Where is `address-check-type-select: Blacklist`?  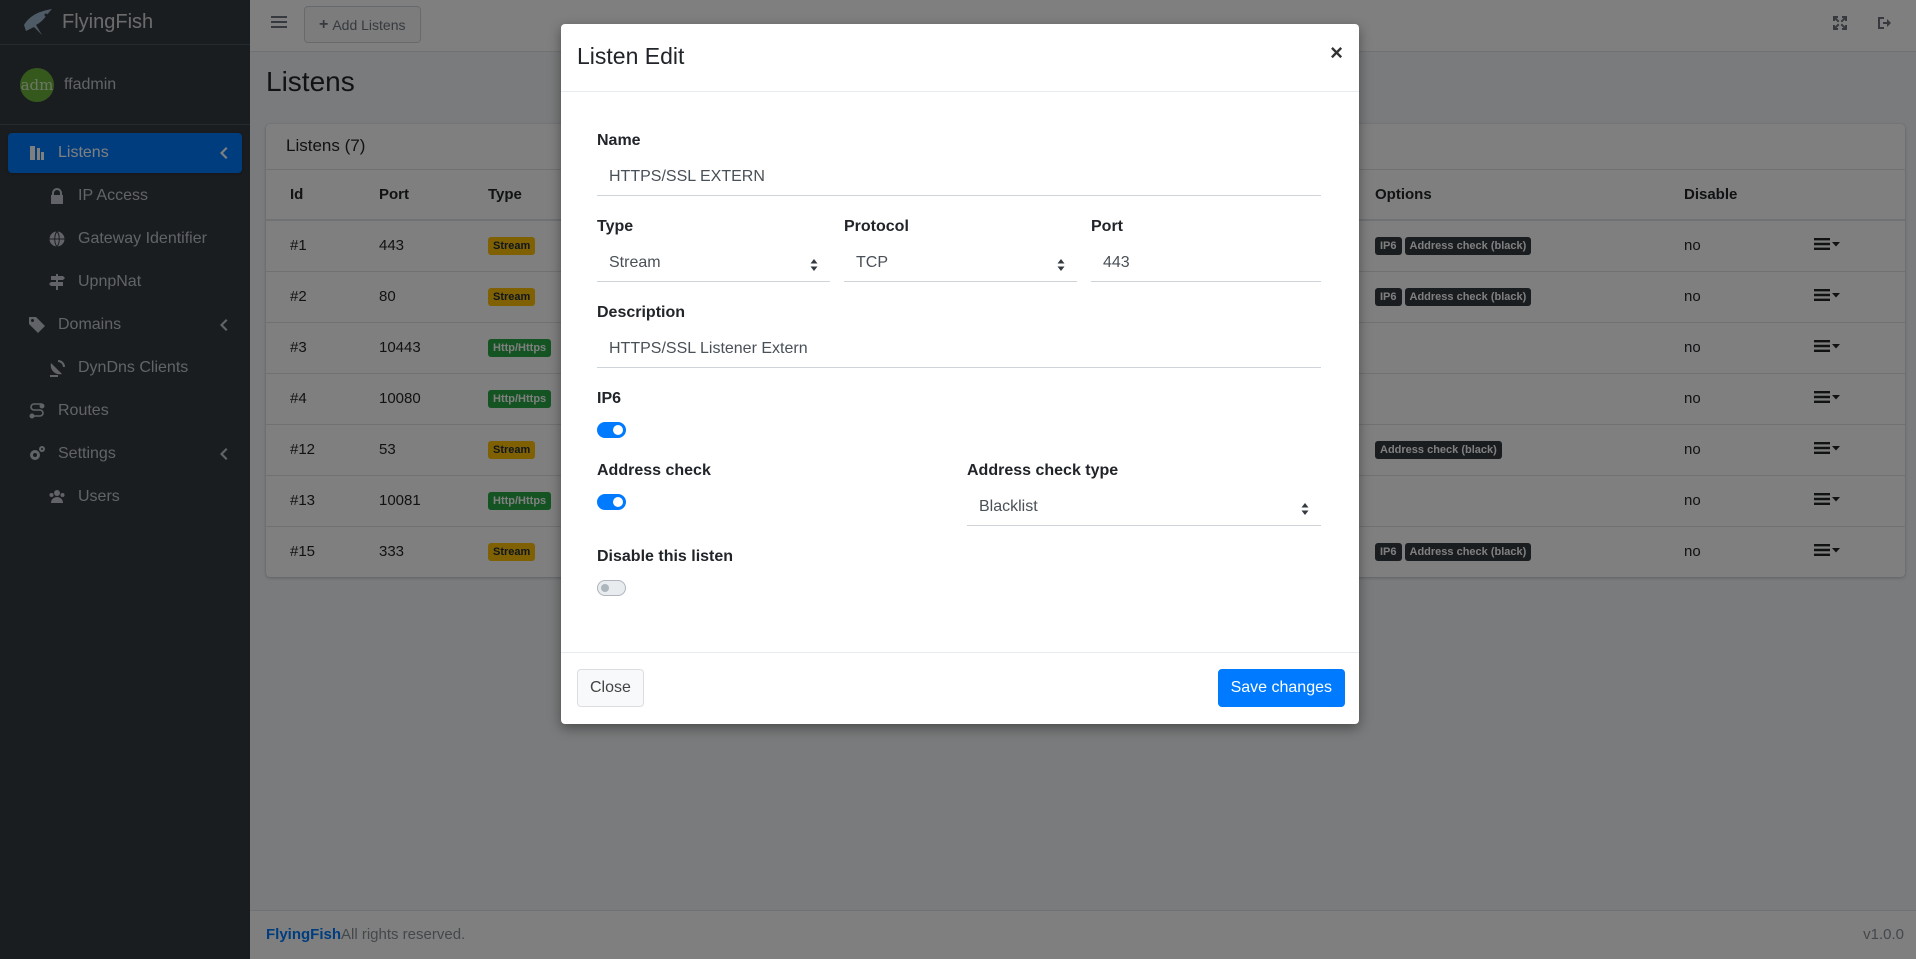 address-check-type-select: Blacklist is located at coordinates (1144, 508).